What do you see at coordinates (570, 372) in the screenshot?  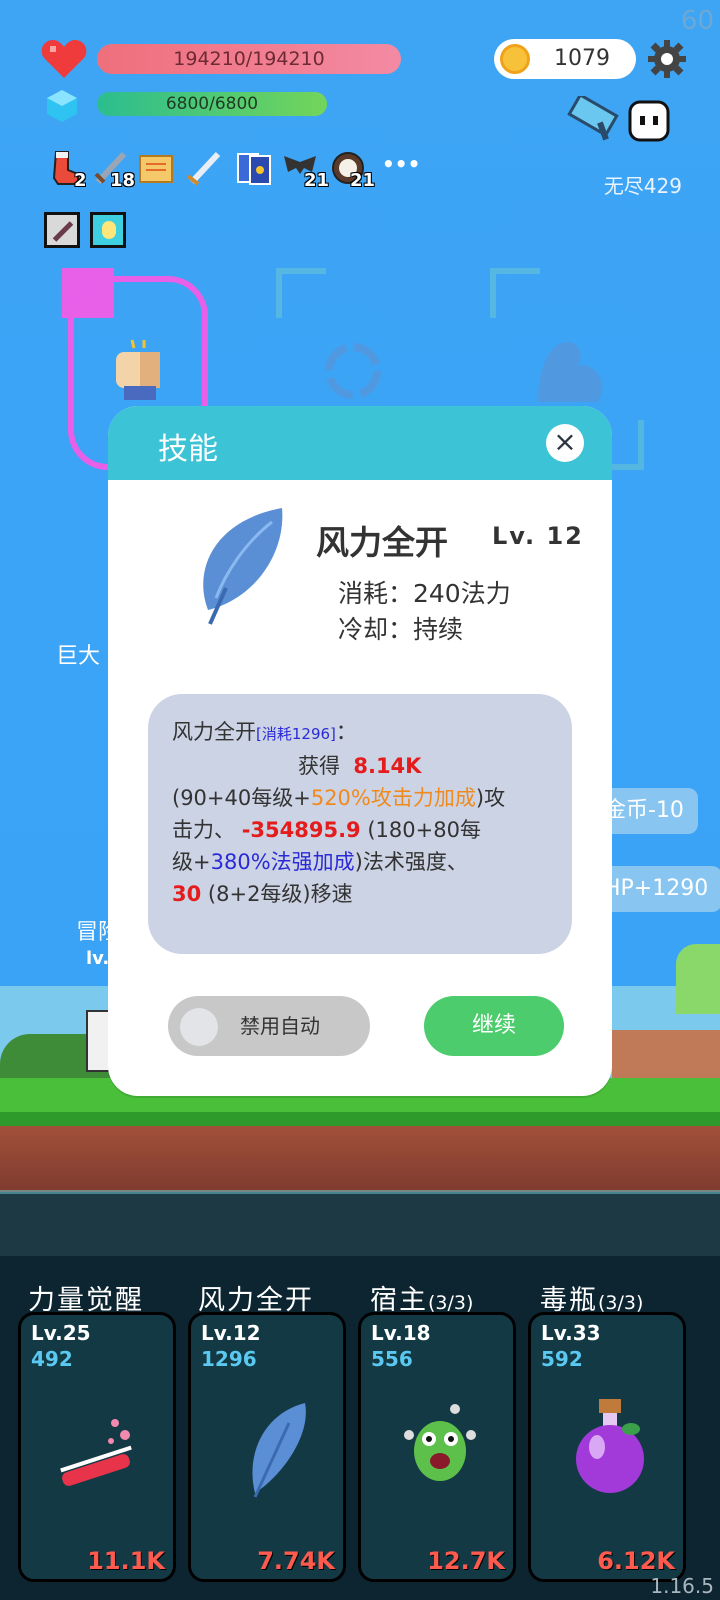 I see `muscle-icon` at bounding box center [570, 372].